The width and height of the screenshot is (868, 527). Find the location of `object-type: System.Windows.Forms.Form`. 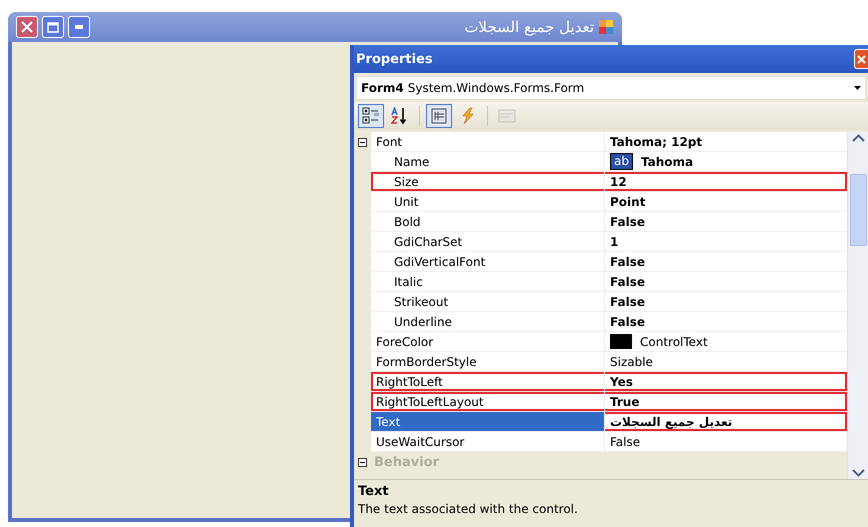

object-type: System.Windows.Forms.Form is located at coordinates (497, 88).